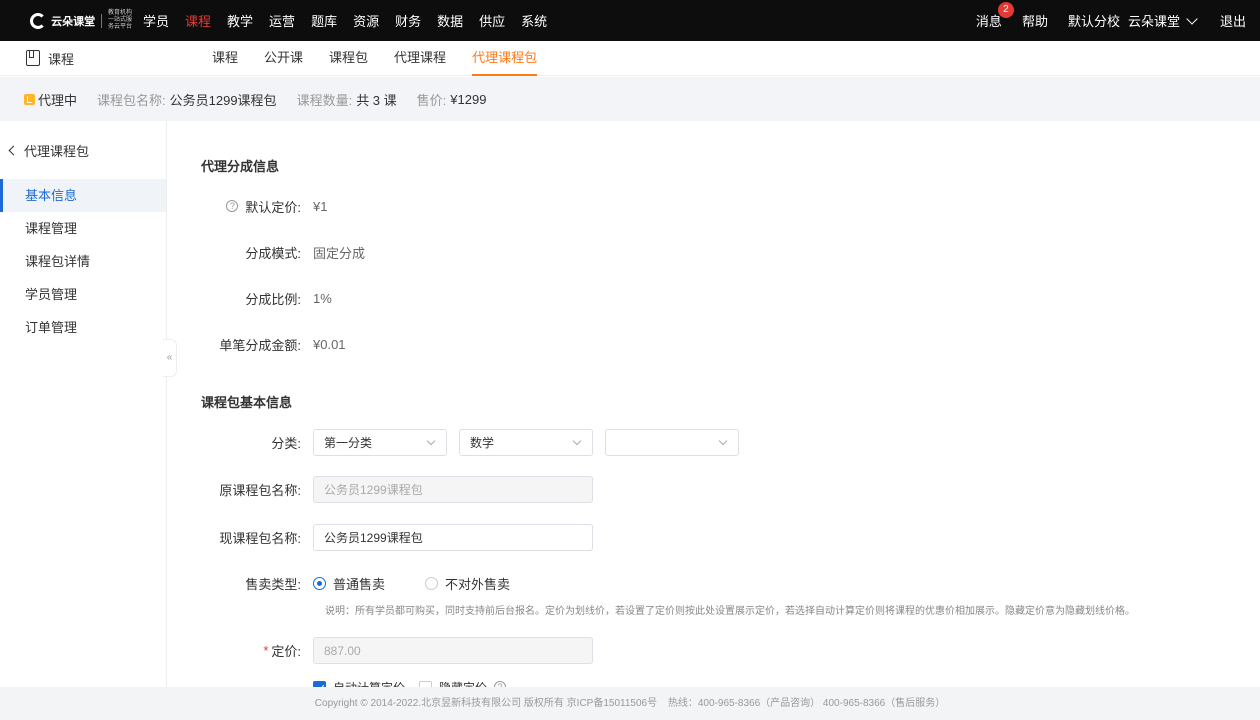  What do you see at coordinates (286, 443) in the screenshot?
I see `category-label: 分类:` at bounding box center [286, 443].